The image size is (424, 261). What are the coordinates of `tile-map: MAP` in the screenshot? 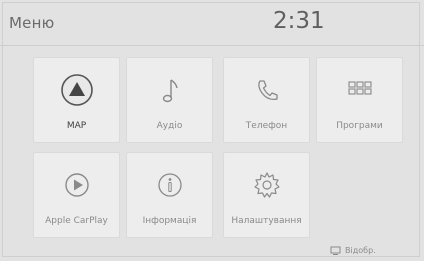 It's located at (76, 100).